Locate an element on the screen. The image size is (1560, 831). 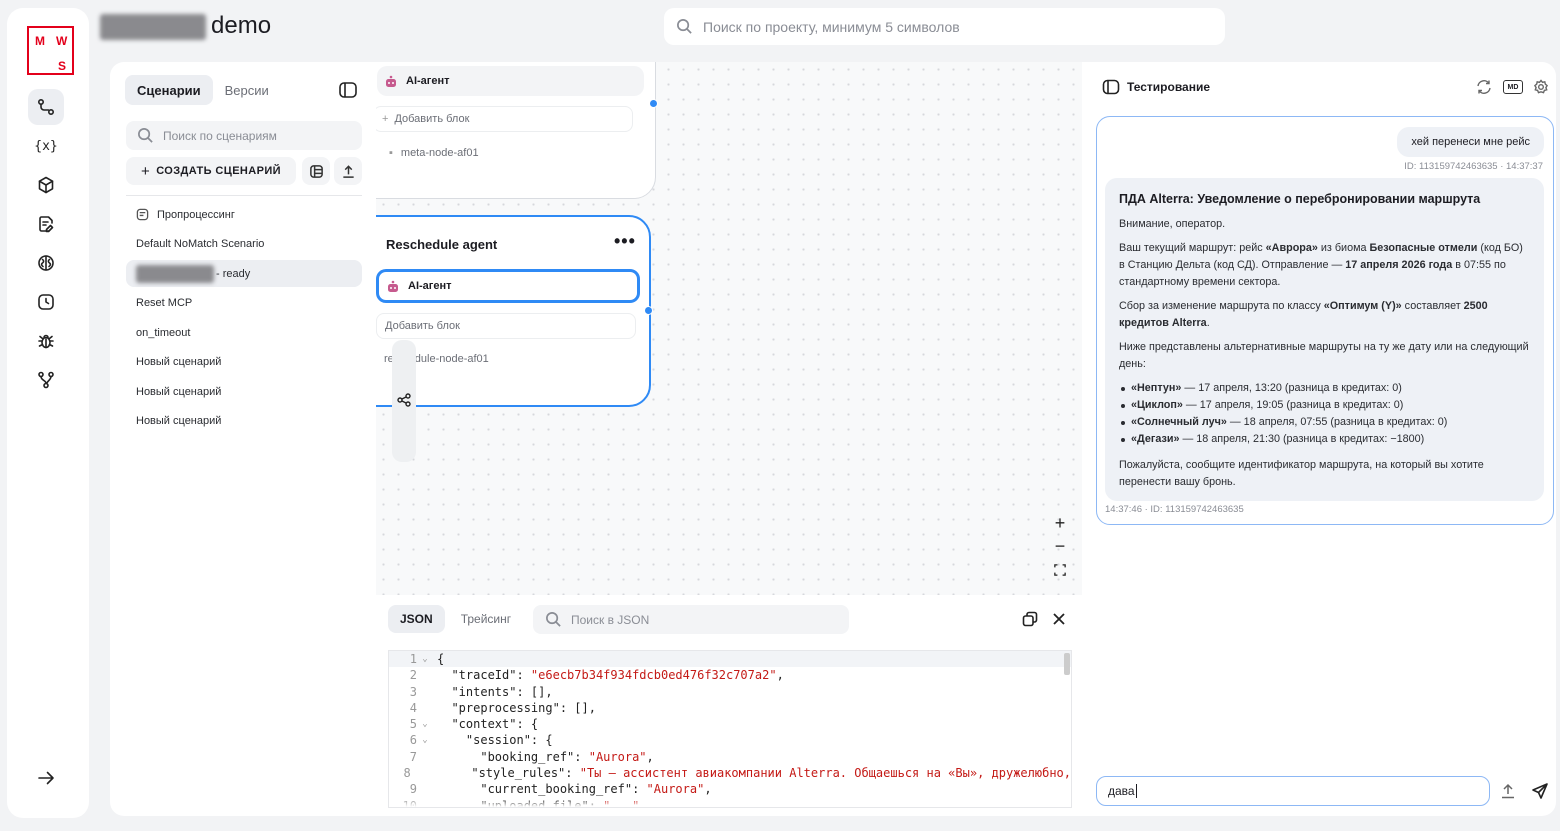
scenario-item-preprocessing: Пропроцессинг is located at coordinates (244, 214).